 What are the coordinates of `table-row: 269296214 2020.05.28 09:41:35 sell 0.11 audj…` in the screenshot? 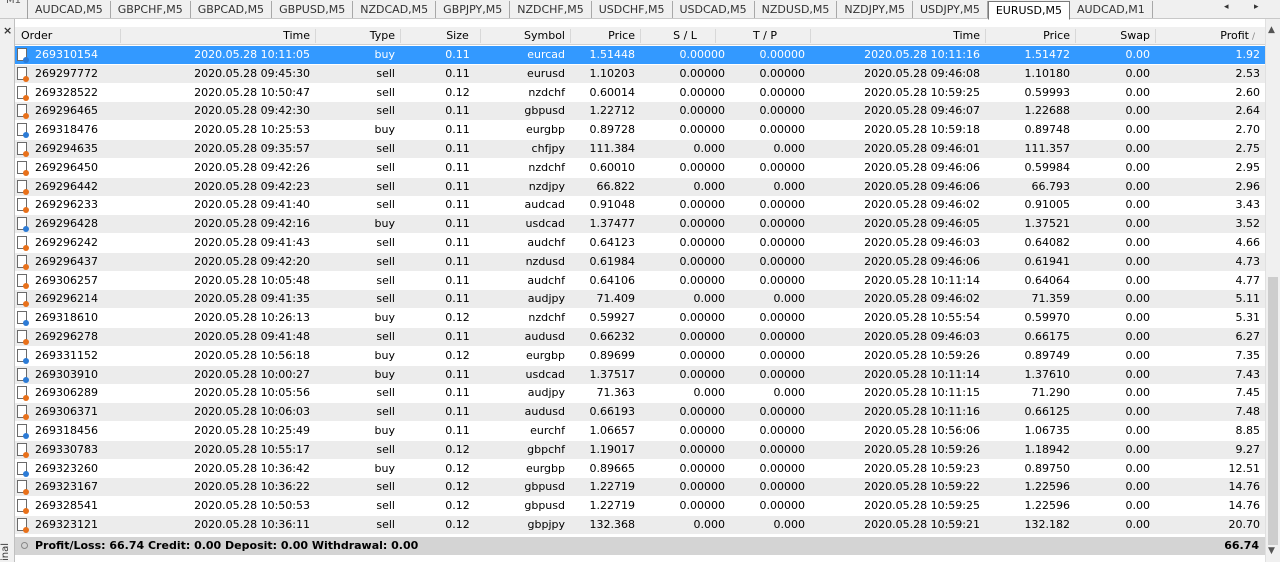 It's located at (640, 299).